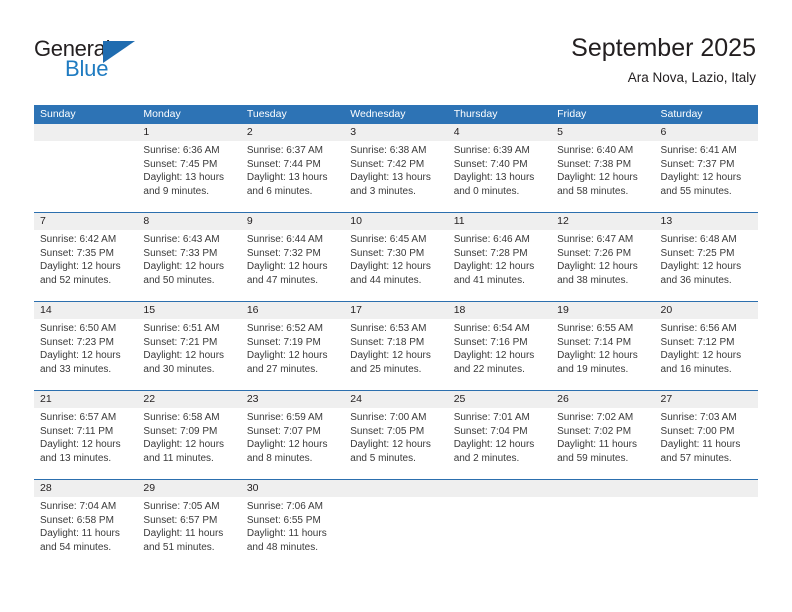 This screenshot has height=612, width=792. I want to click on day-detail-line: Sunrise: 6:53 AM, so click(388, 328).